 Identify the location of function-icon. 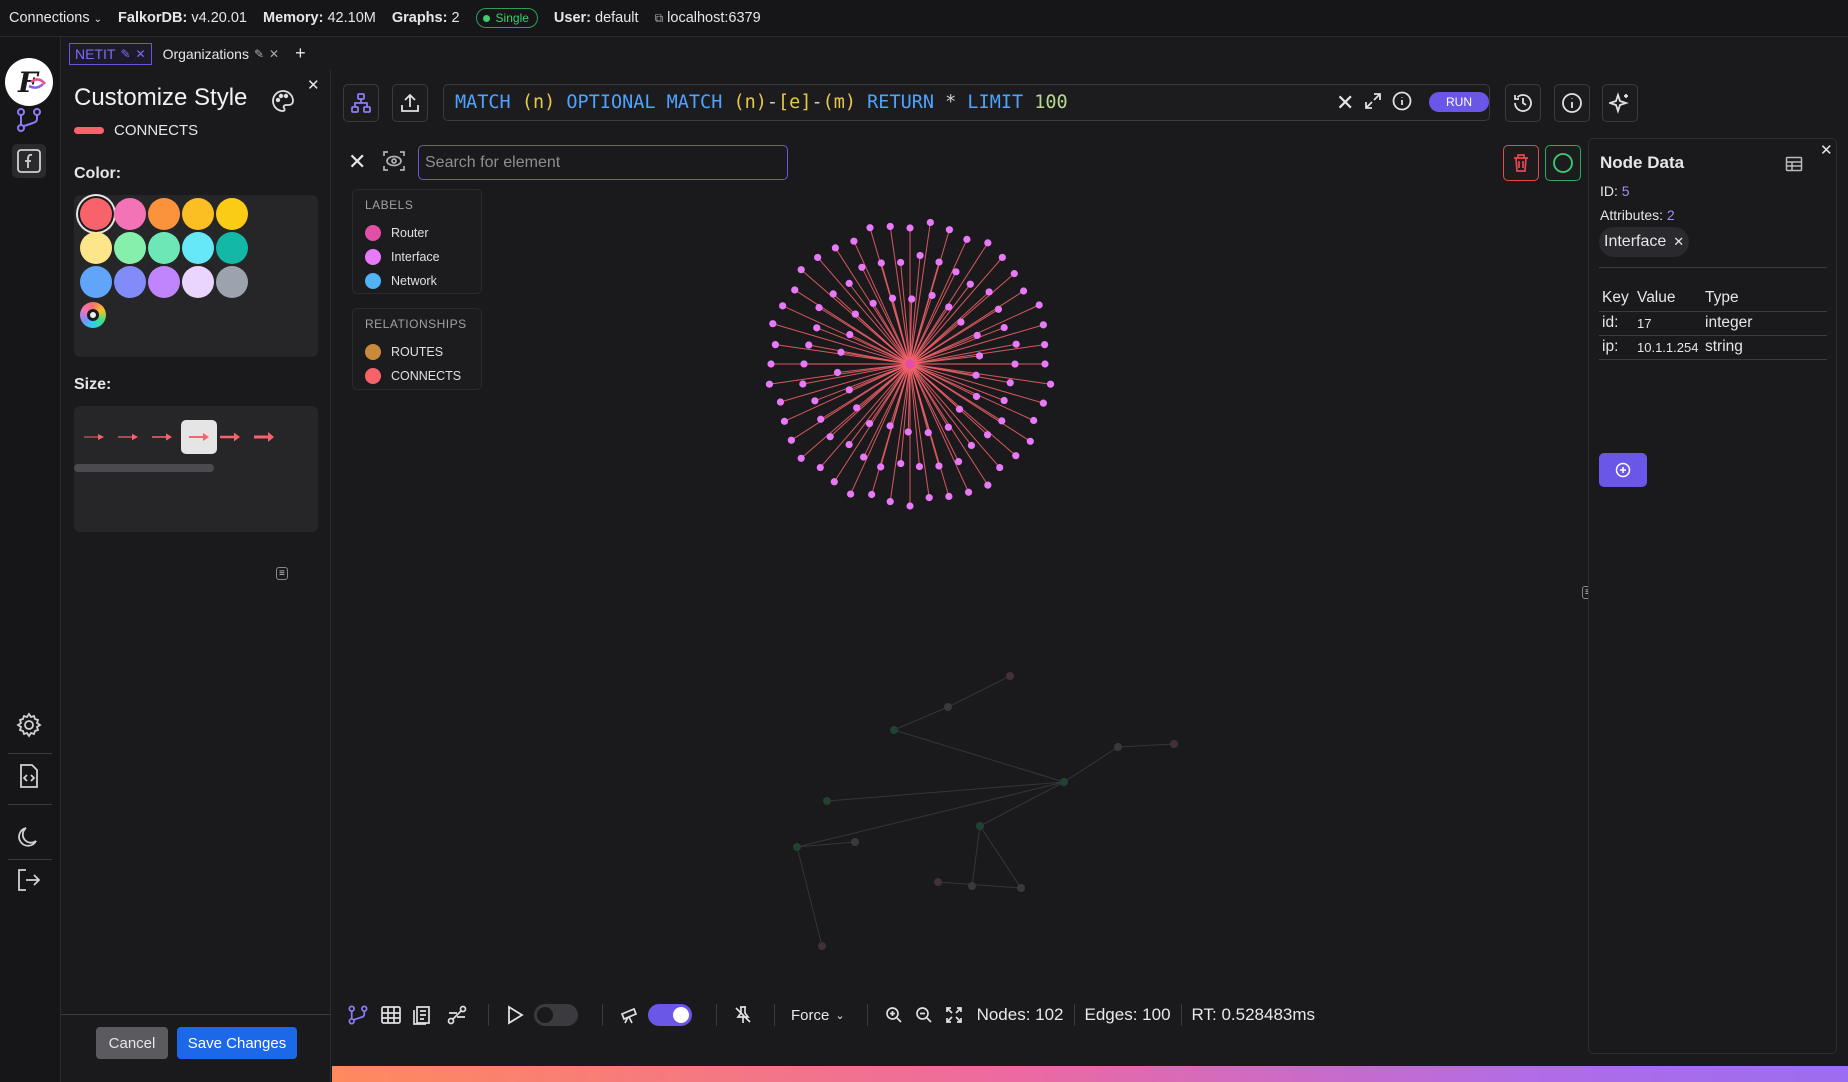
(29, 161).